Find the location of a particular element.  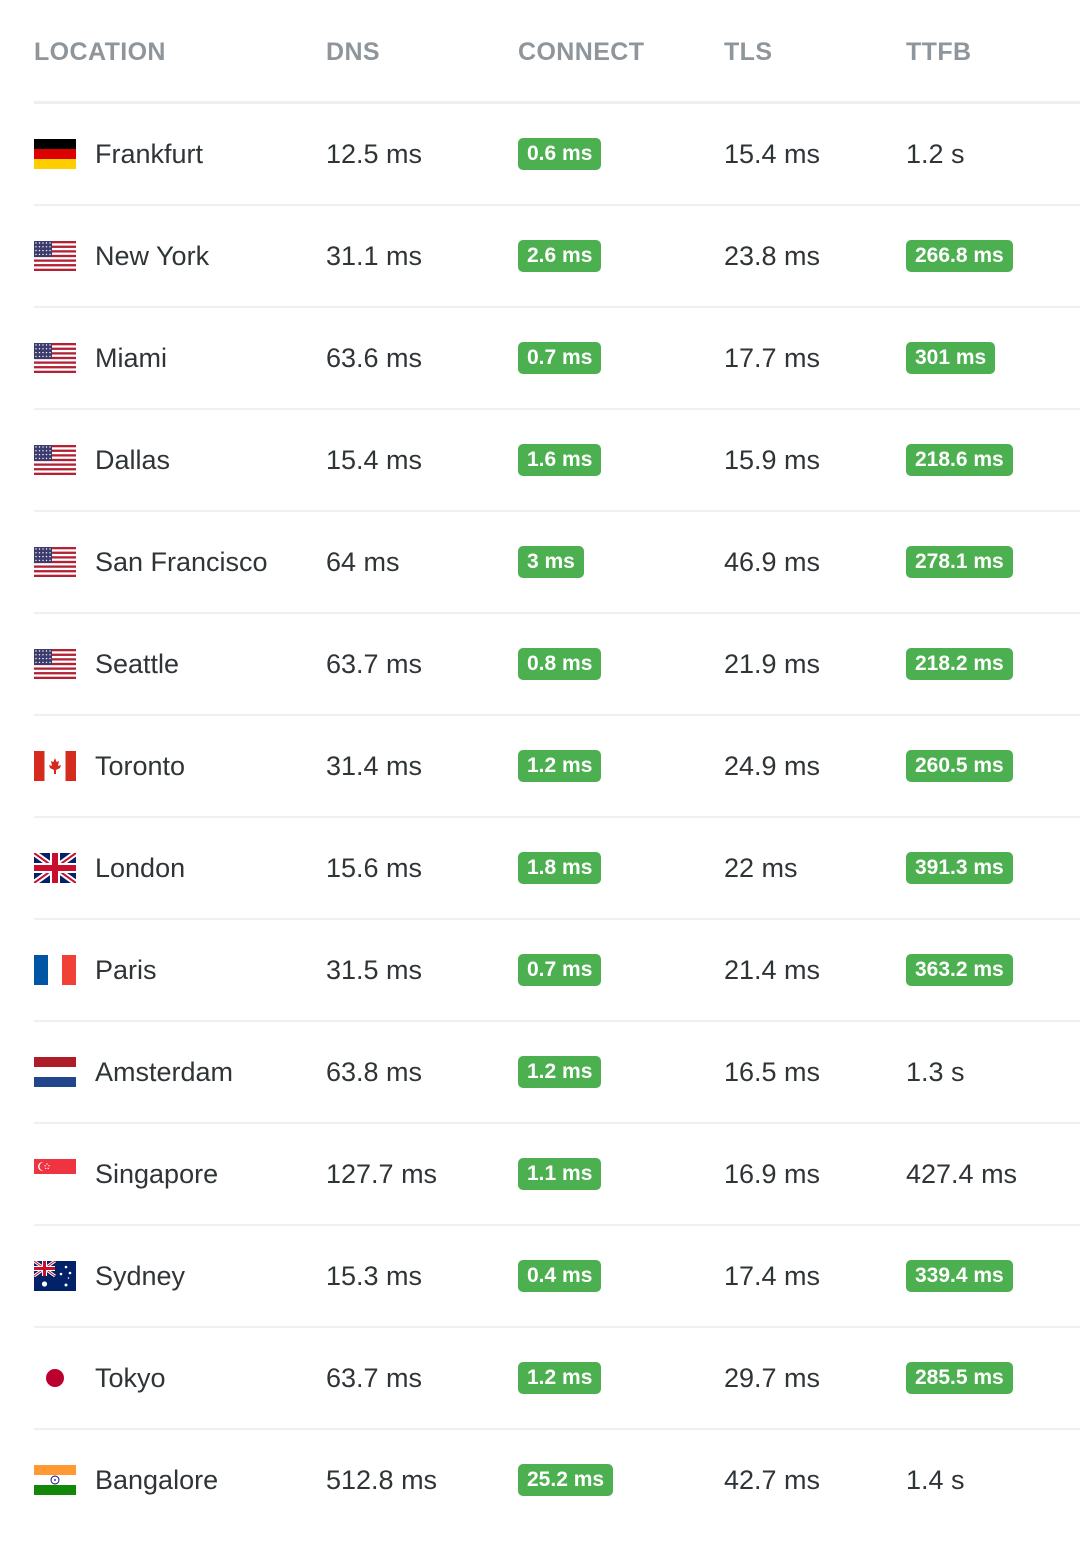

header-location: LOCATION is located at coordinates (100, 52).